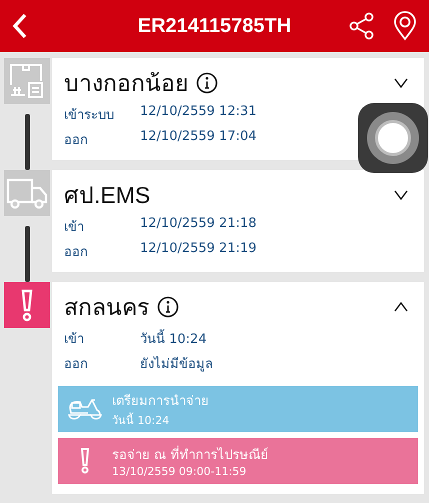 This screenshot has width=429, height=503. I want to click on location-name: ศป.EMS, so click(107, 195).